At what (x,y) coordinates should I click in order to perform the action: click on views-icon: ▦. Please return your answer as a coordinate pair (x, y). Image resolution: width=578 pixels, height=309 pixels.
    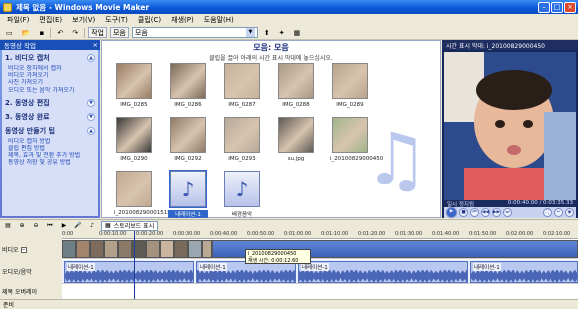
    Looking at the image, I should click on (297, 32).